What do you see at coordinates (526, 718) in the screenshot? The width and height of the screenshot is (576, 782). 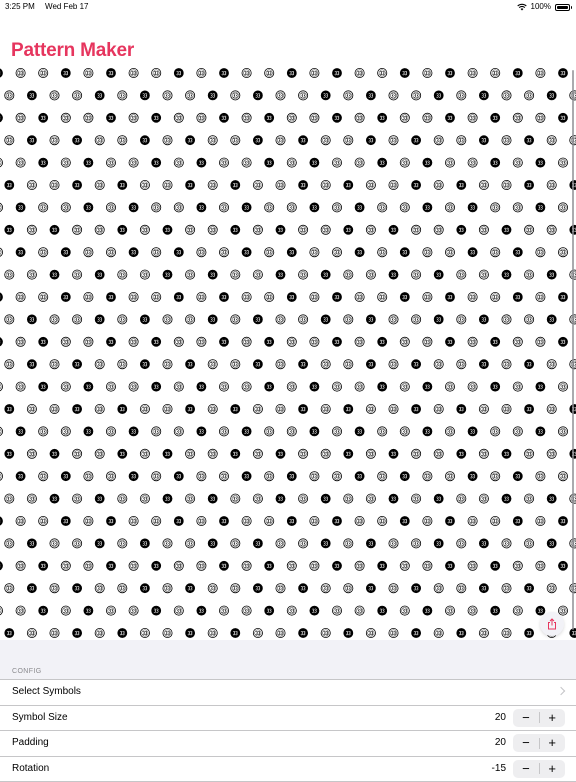 I see `symbol-size-decrement-button: −` at bounding box center [526, 718].